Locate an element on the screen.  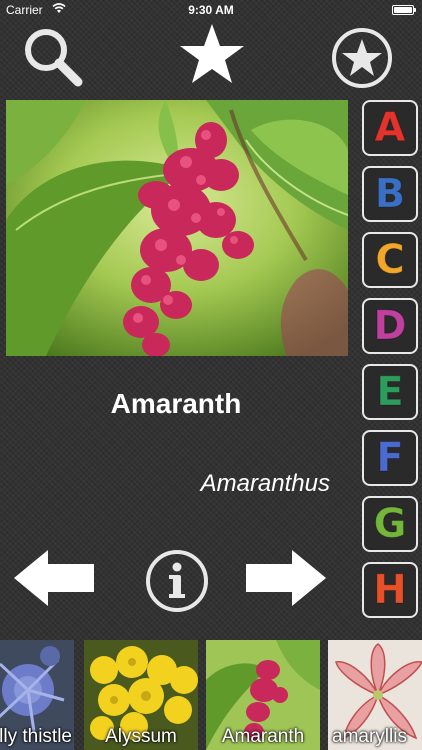
star-icon is located at coordinates (212, 53).